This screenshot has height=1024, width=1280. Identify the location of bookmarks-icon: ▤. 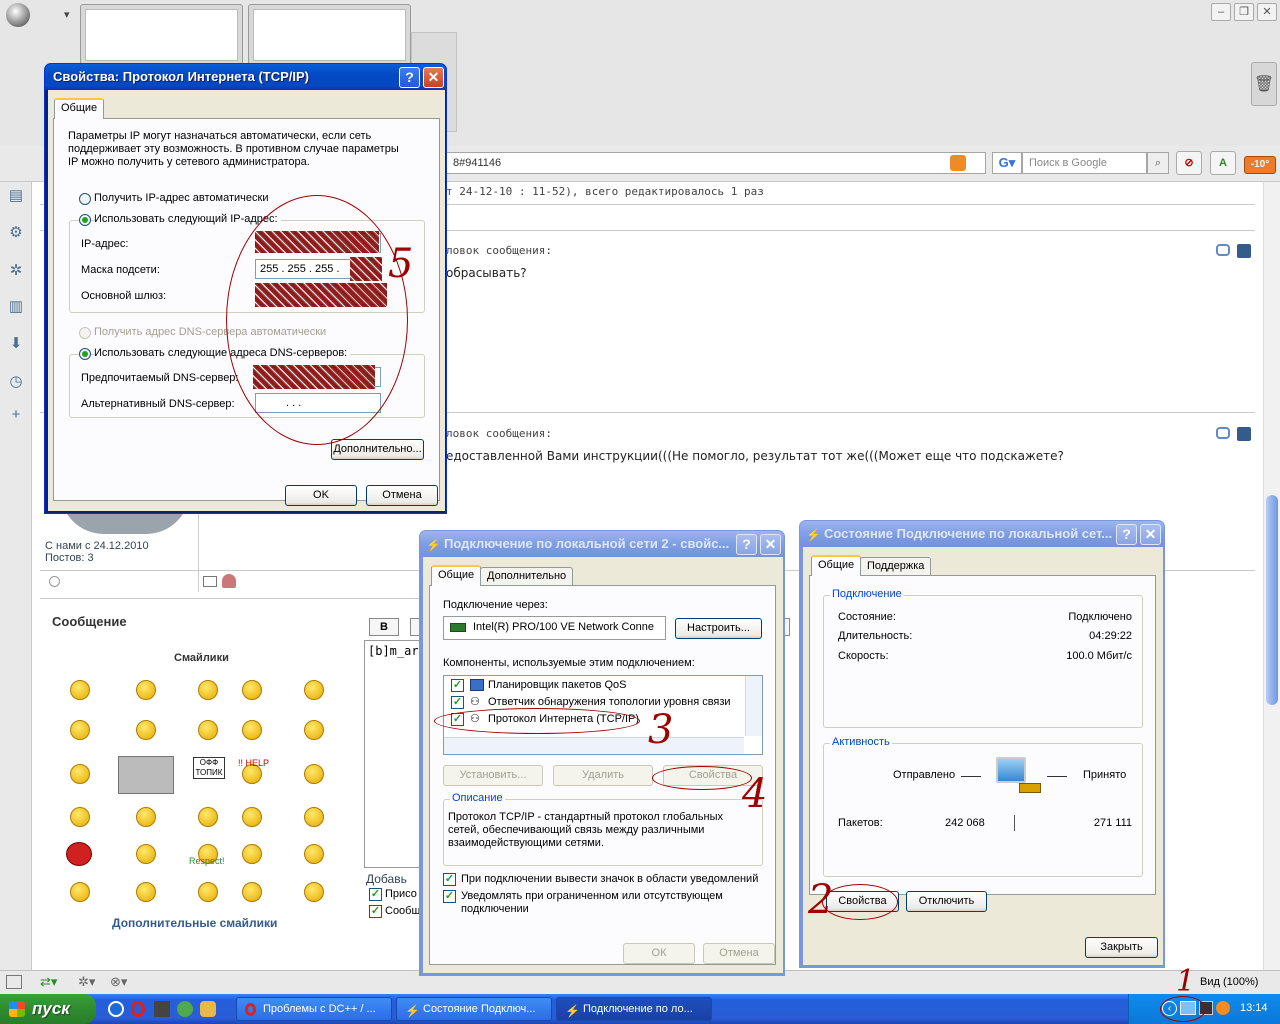
(16, 196).